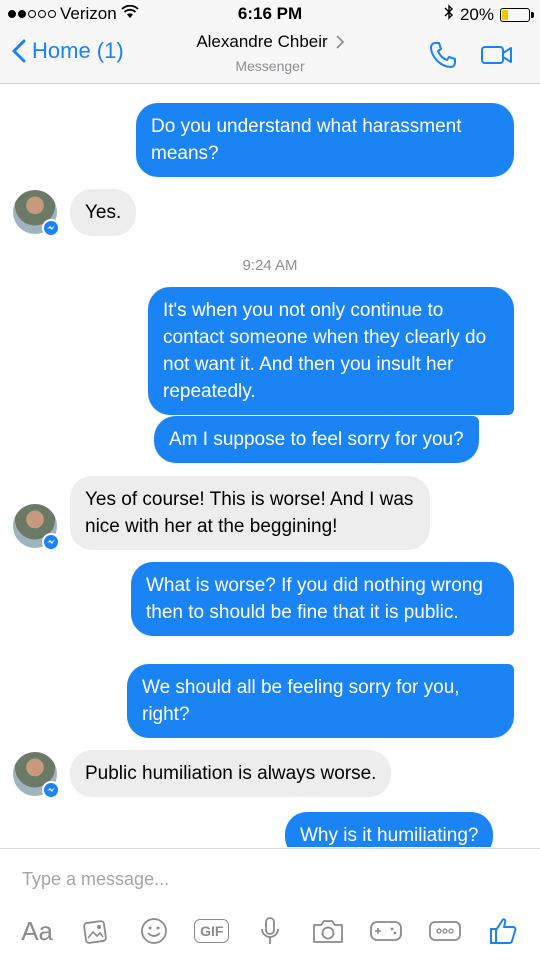 The width and height of the screenshot is (540, 960). What do you see at coordinates (270, 56) in the screenshot?
I see `conversation-header: Home (1) Alexandre Chbeir Messenger` at bounding box center [270, 56].